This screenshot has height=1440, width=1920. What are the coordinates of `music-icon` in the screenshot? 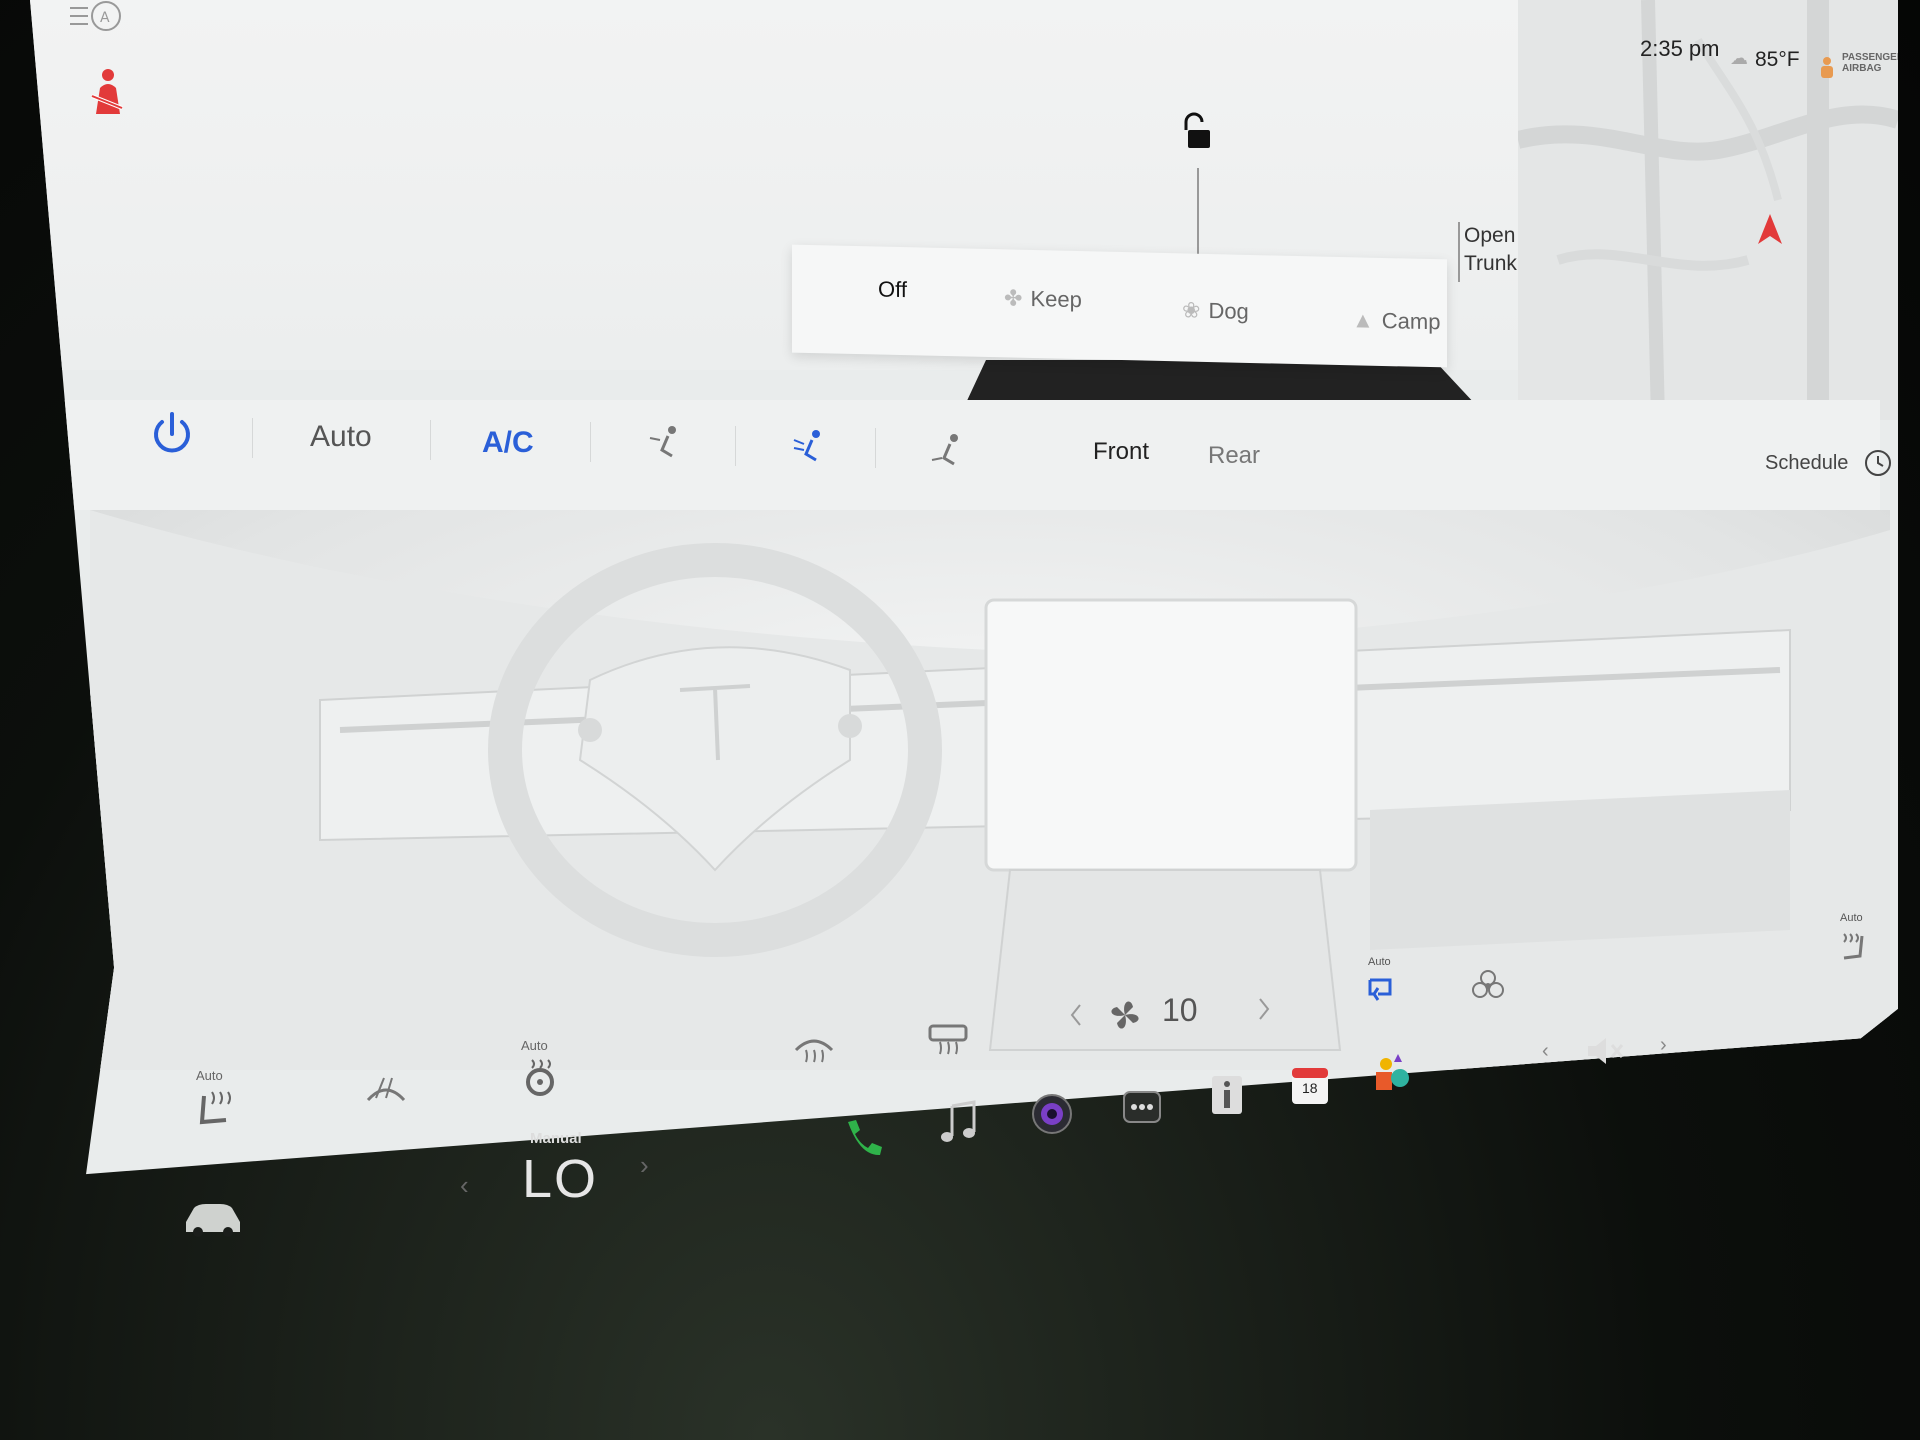 It's located at (958, 1125).